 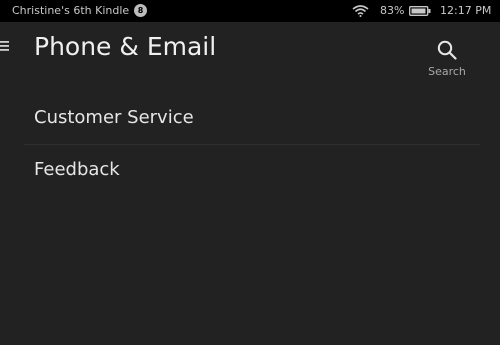 What do you see at coordinates (5, 46) in the screenshot?
I see `hamburger-menu-icon` at bounding box center [5, 46].